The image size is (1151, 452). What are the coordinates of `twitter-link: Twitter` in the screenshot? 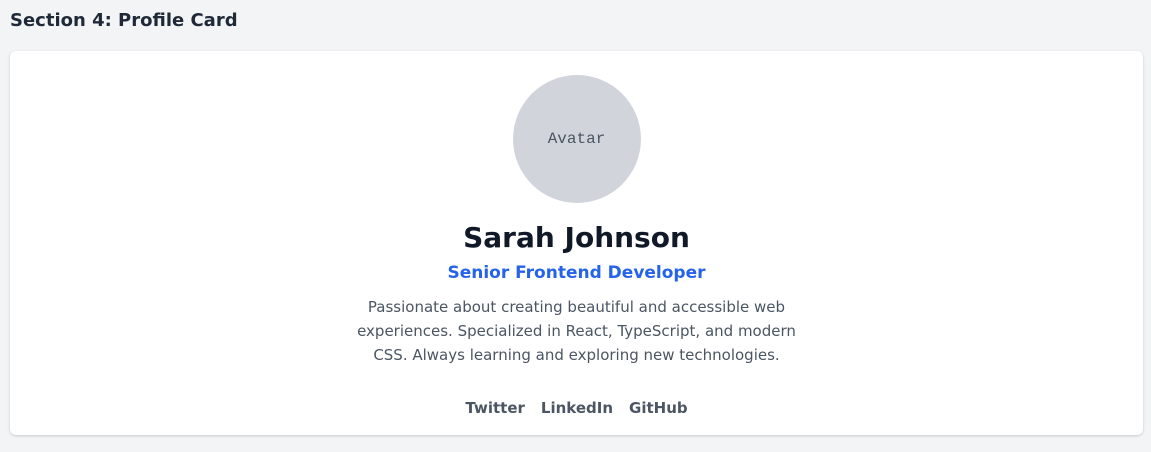 It's located at (495, 408).